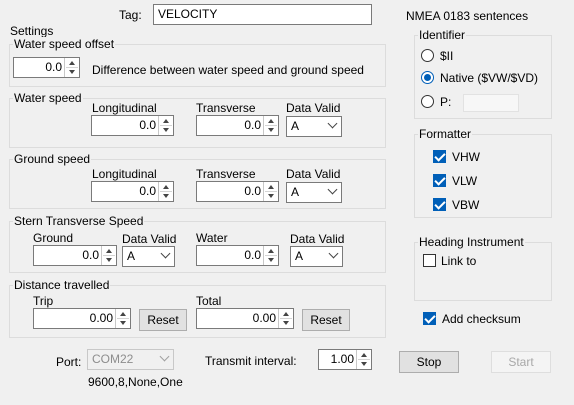 This screenshot has width=574, height=405. I want to click on checkbox-vbw, so click(439, 204).